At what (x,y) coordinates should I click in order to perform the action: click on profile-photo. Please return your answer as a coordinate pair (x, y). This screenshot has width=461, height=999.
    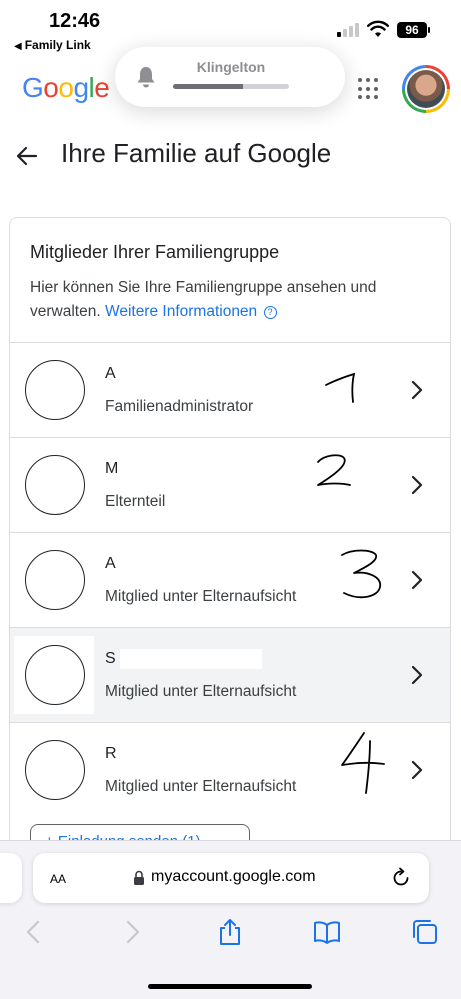
    Looking at the image, I should click on (426, 89).